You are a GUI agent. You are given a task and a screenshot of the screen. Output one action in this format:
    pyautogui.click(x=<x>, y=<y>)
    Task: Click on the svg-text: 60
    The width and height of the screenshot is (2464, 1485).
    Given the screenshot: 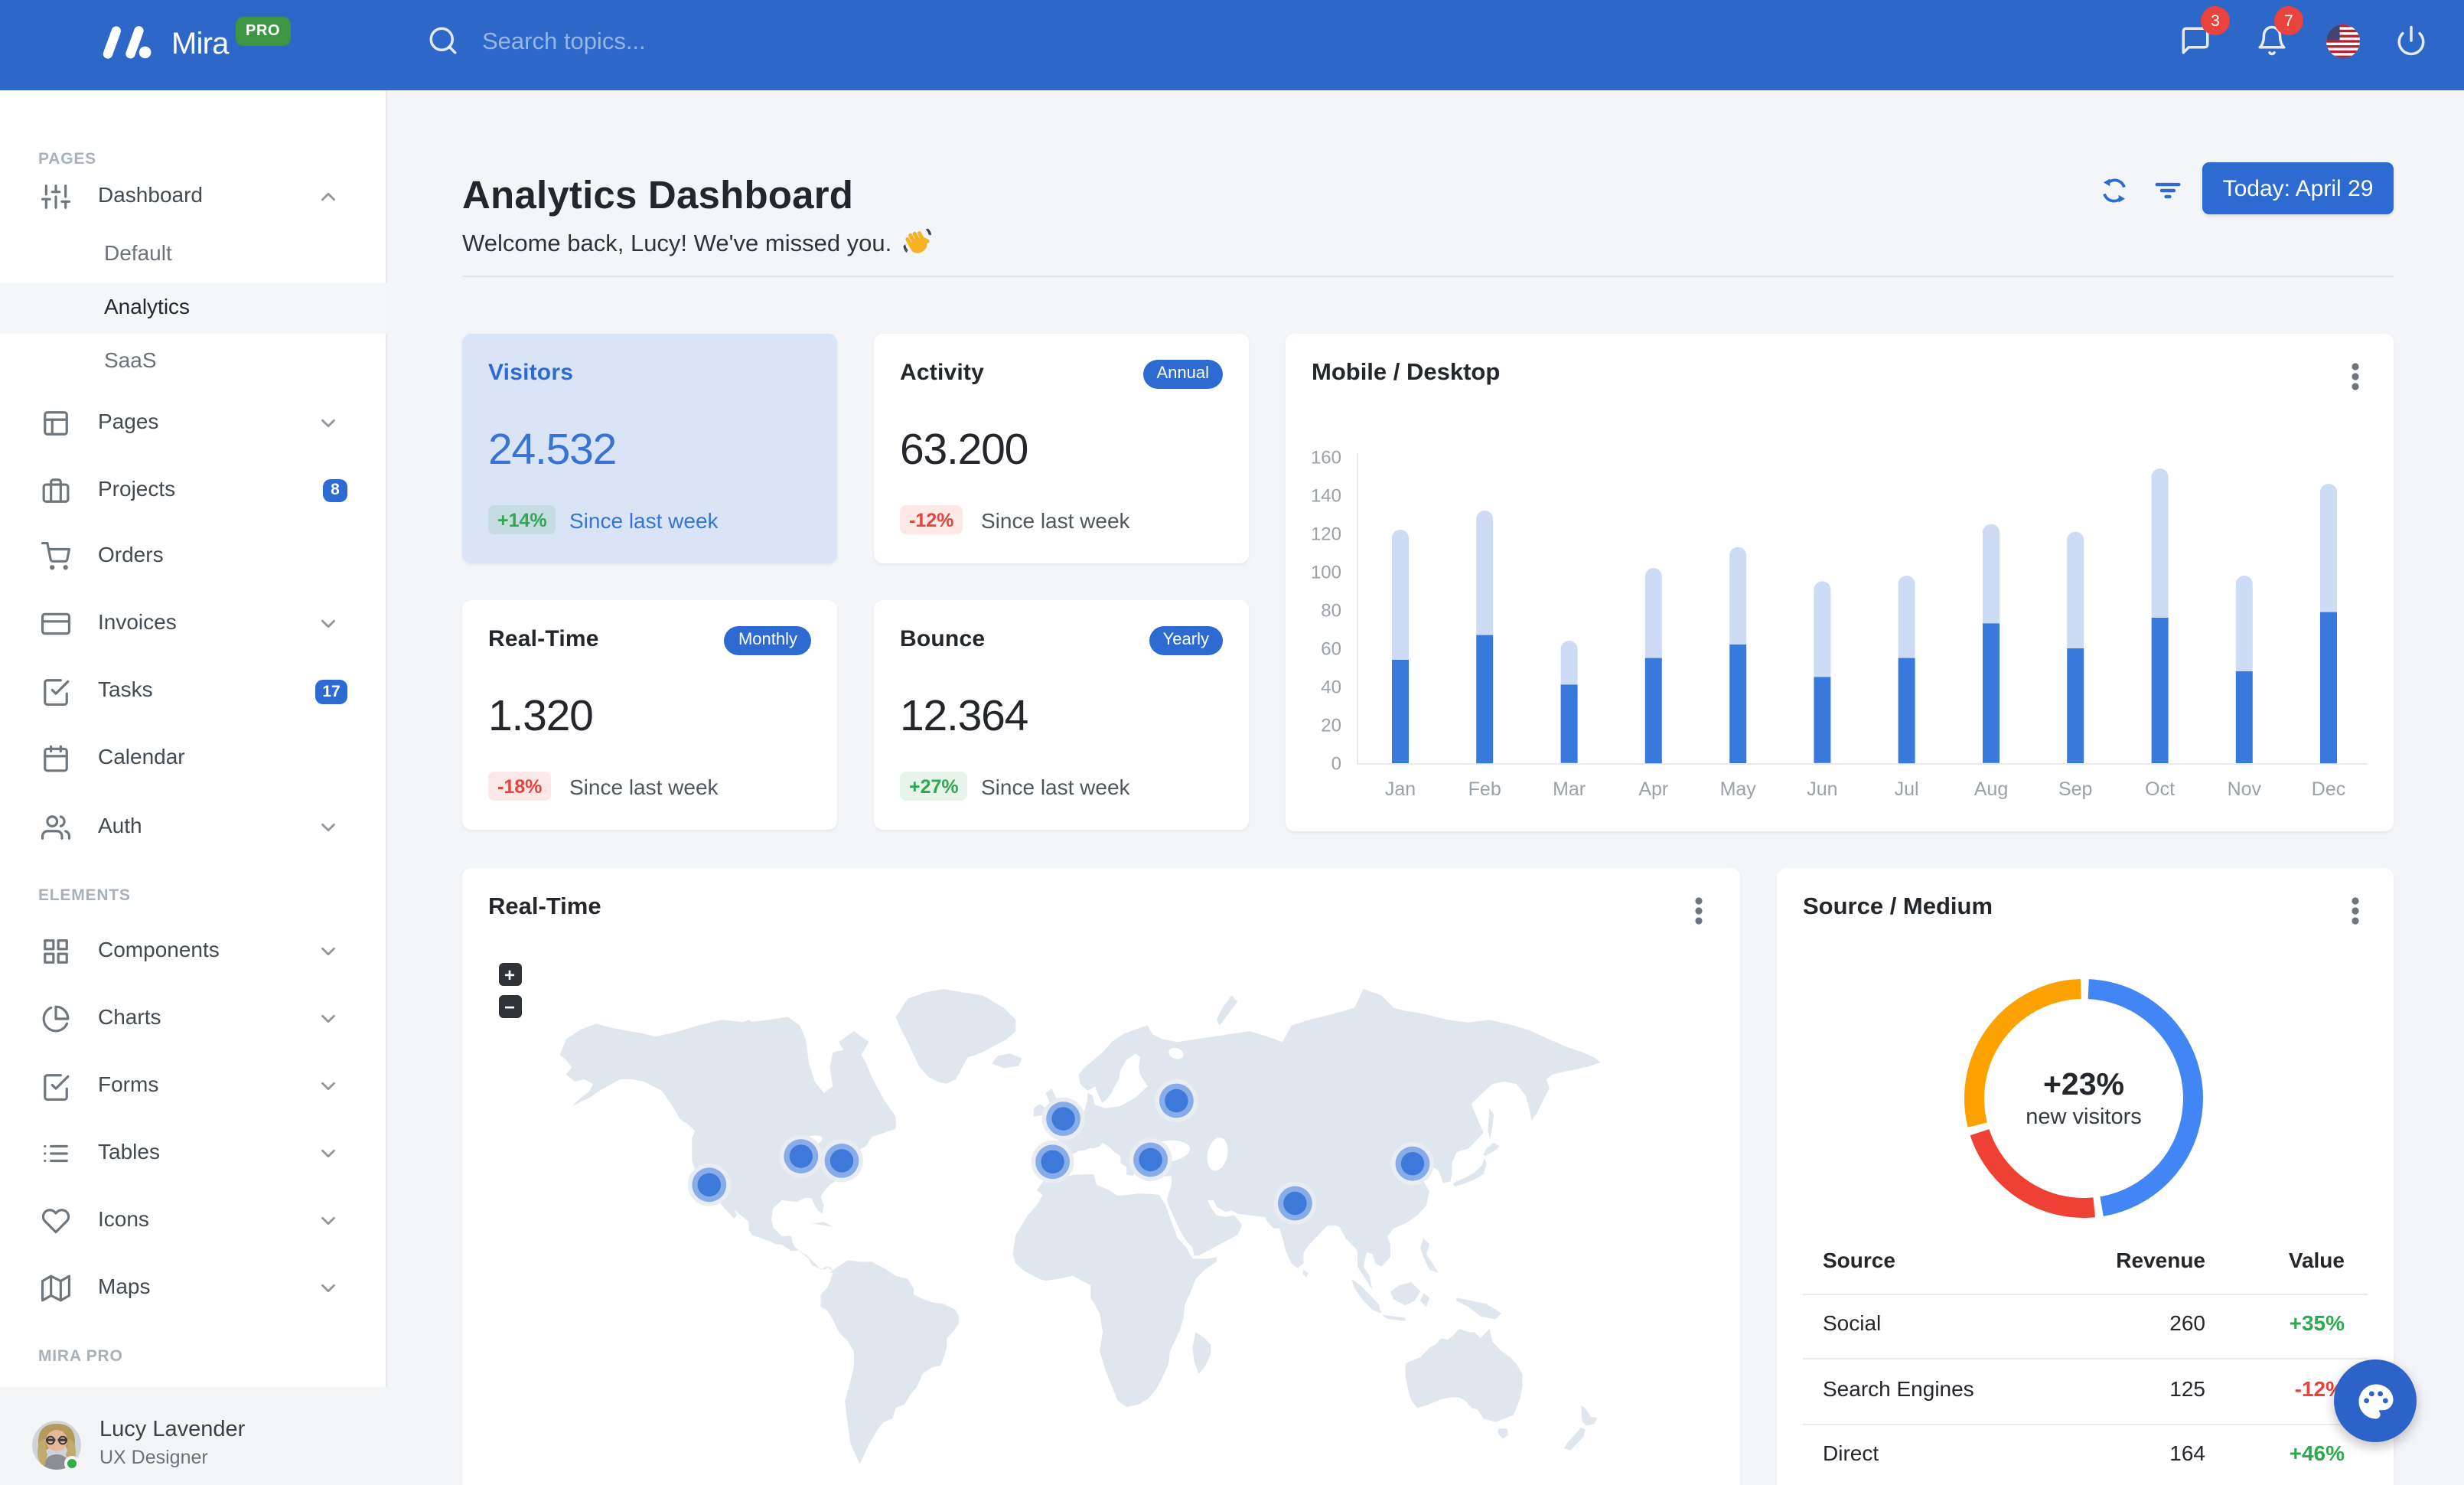 What is the action you would take?
    pyautogui.click(x=1331, y=648)
    